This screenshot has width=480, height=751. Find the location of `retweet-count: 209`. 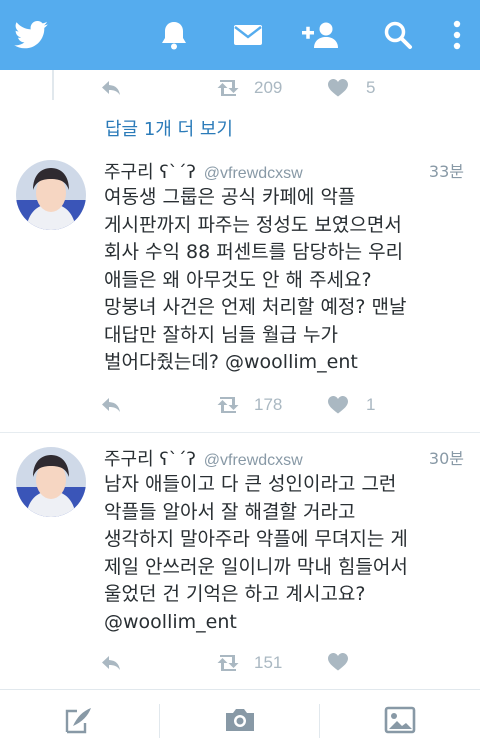

retweet-count: 209 is located at coordinates (268, 87).